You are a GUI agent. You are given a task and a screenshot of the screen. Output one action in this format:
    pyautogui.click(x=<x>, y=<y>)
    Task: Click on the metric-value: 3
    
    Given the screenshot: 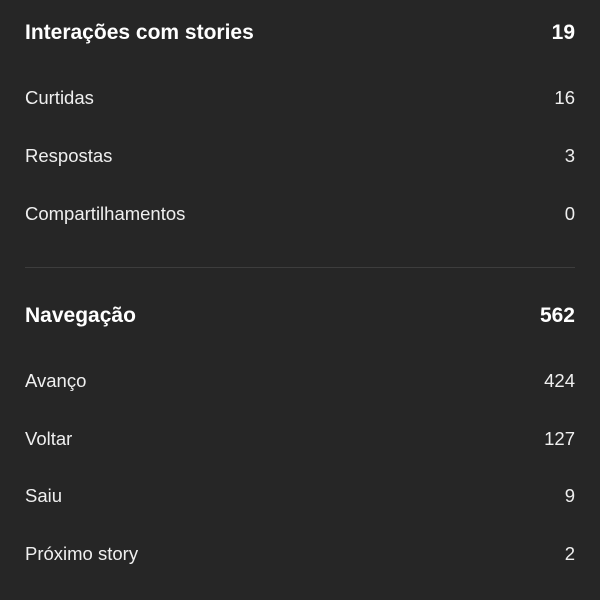 What is the action you would take?
    pyautogui.click(x=569, y=155)
    